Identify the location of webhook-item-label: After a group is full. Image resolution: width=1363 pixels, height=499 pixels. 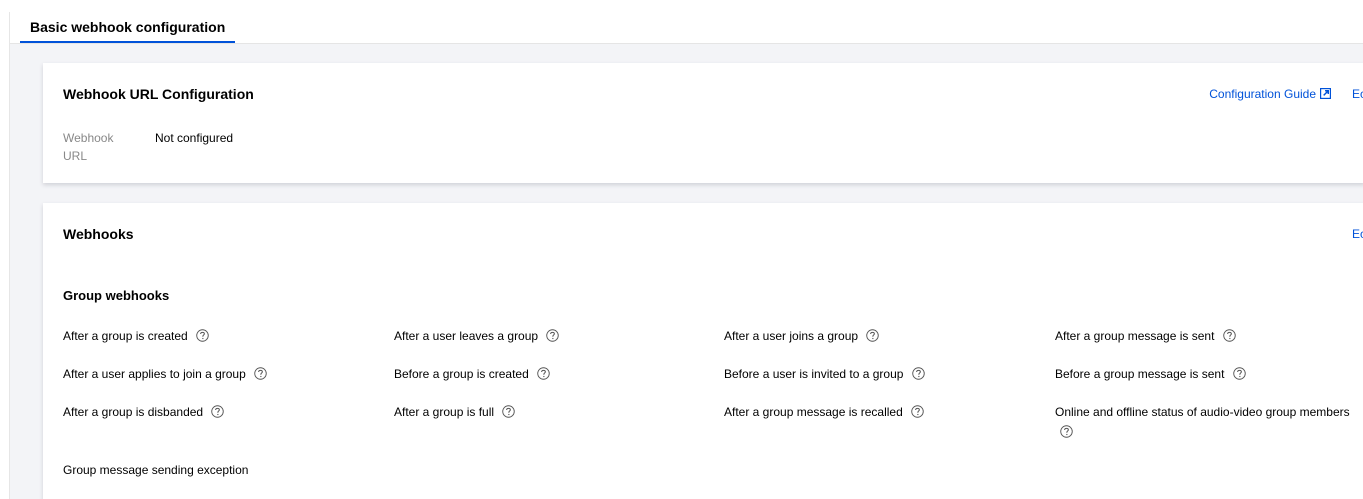
(444, 412).